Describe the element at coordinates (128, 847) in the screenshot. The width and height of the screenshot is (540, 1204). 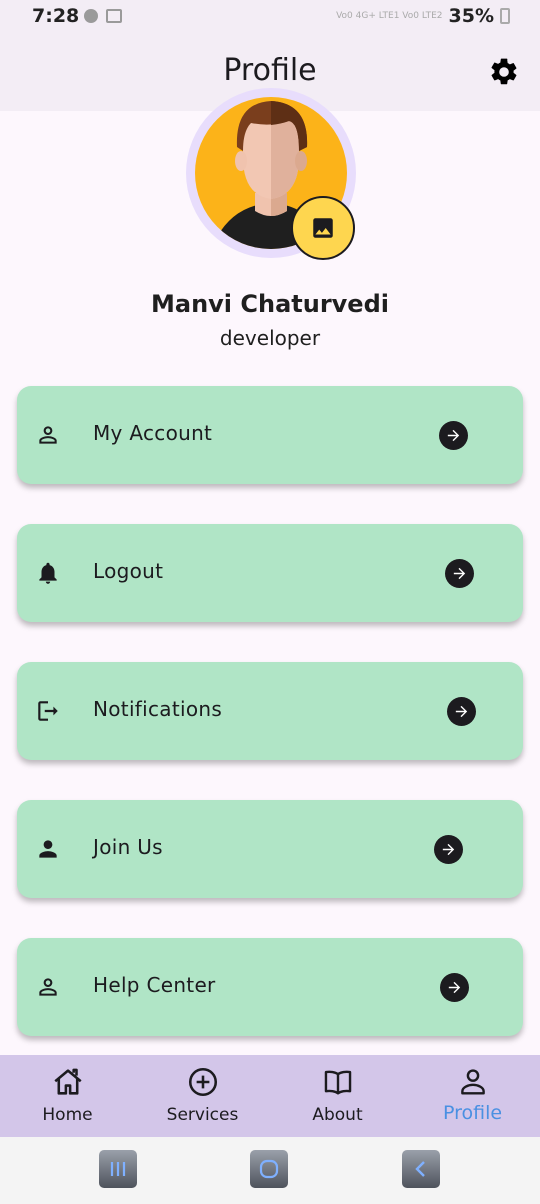
I see `menu-item-label: Join Us` at that location.